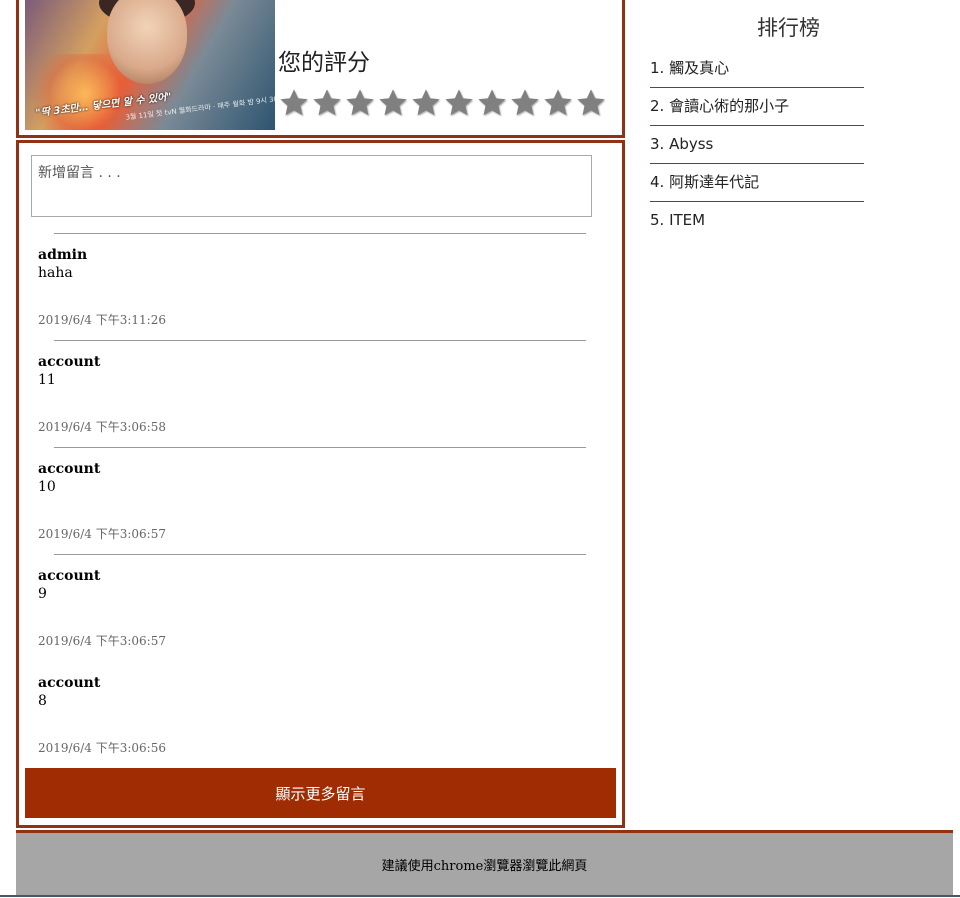 Image resolution: width=960 pixels, height=898 pixels. I want to click on ranking-item: 5. ITEM, so click(757, 220).